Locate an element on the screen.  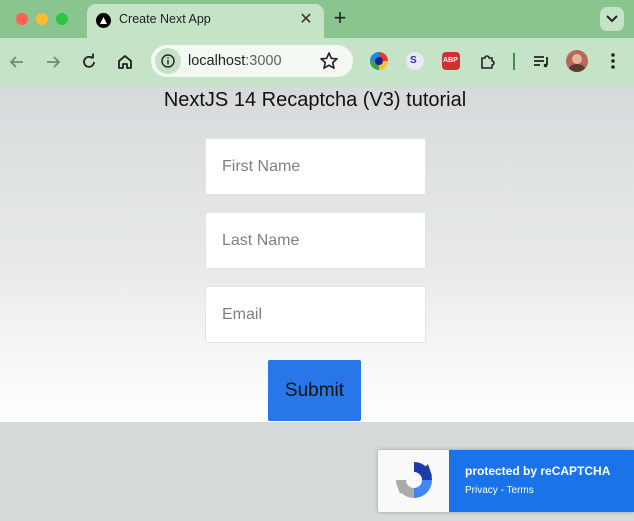
home-icon is located at coordinates (125, 62).